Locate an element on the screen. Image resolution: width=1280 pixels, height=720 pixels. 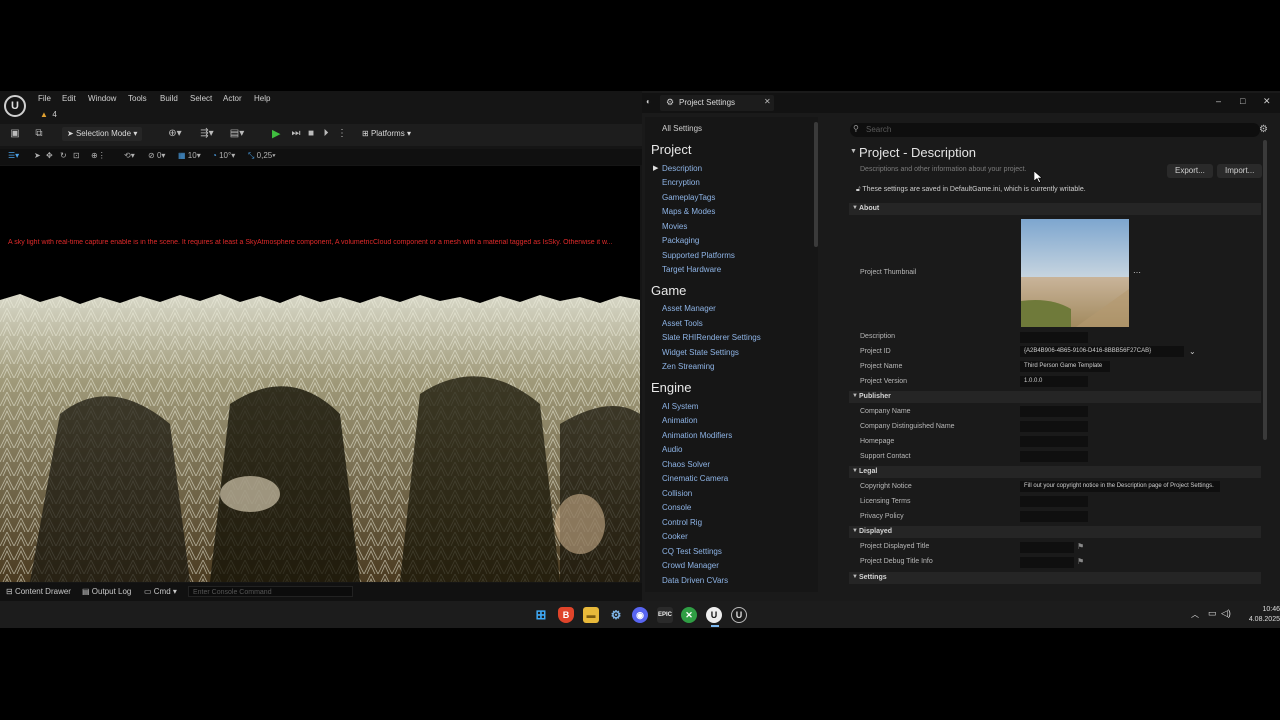
nav-item-packaging: Packaging is located at coordinates (680, 240).